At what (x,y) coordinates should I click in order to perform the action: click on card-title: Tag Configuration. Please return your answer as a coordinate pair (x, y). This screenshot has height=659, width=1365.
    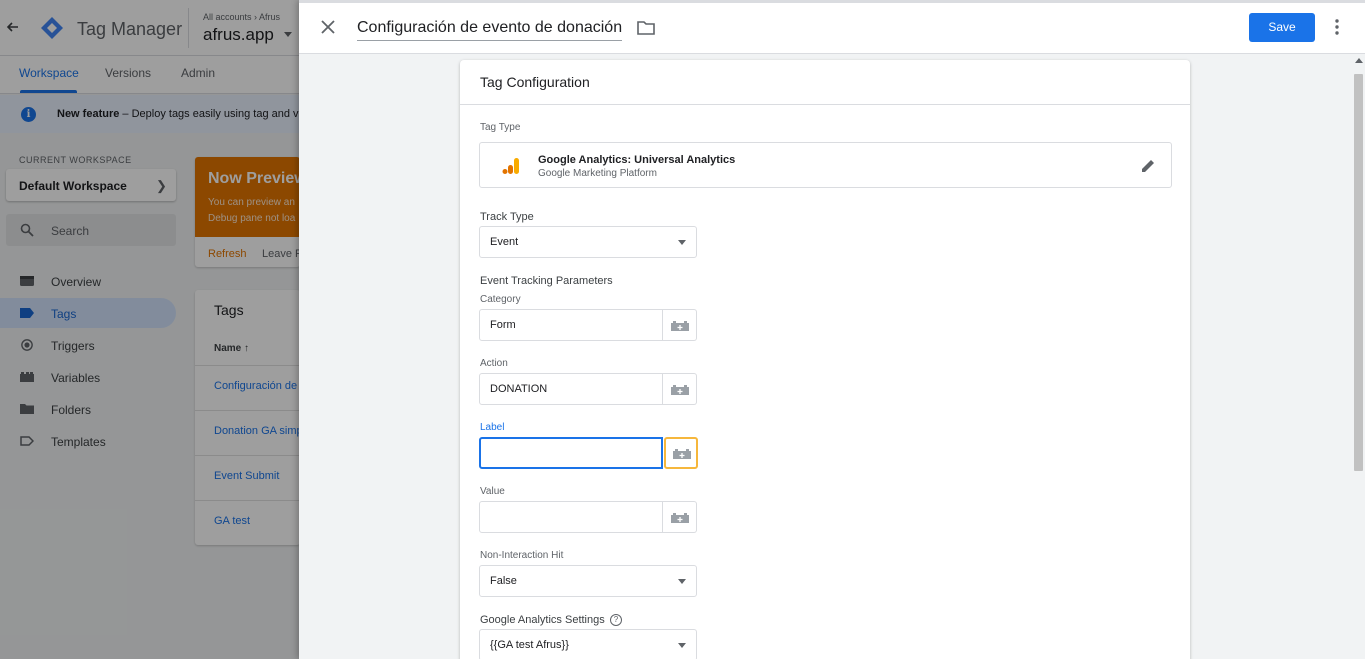
    Looking at the image, I should click on (535, 82).